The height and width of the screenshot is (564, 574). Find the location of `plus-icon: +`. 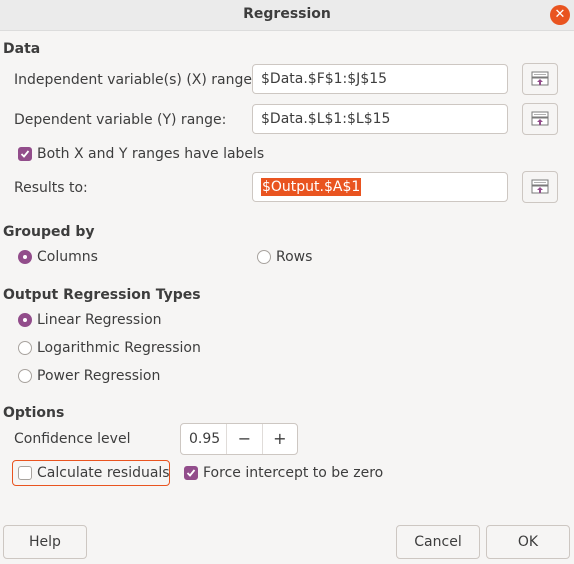

plus-icon: + is located at coordinates (280, 438).